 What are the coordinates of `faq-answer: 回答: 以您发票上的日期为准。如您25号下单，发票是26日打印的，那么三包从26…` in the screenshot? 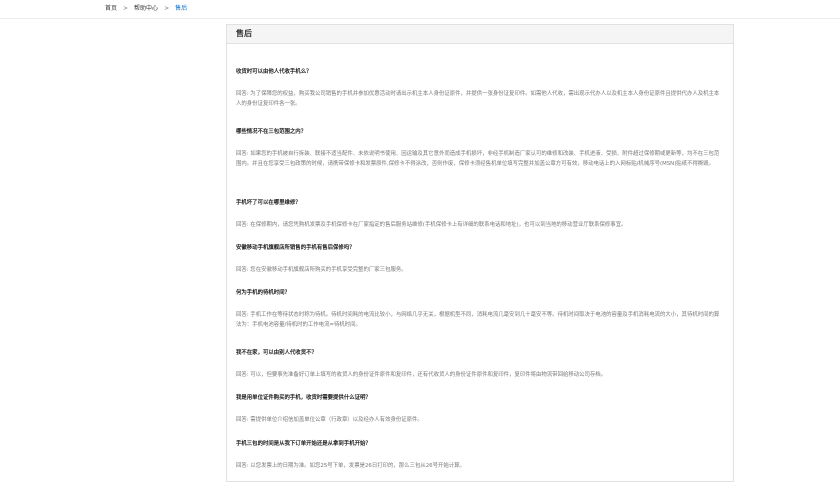 It's located at (350, 466).